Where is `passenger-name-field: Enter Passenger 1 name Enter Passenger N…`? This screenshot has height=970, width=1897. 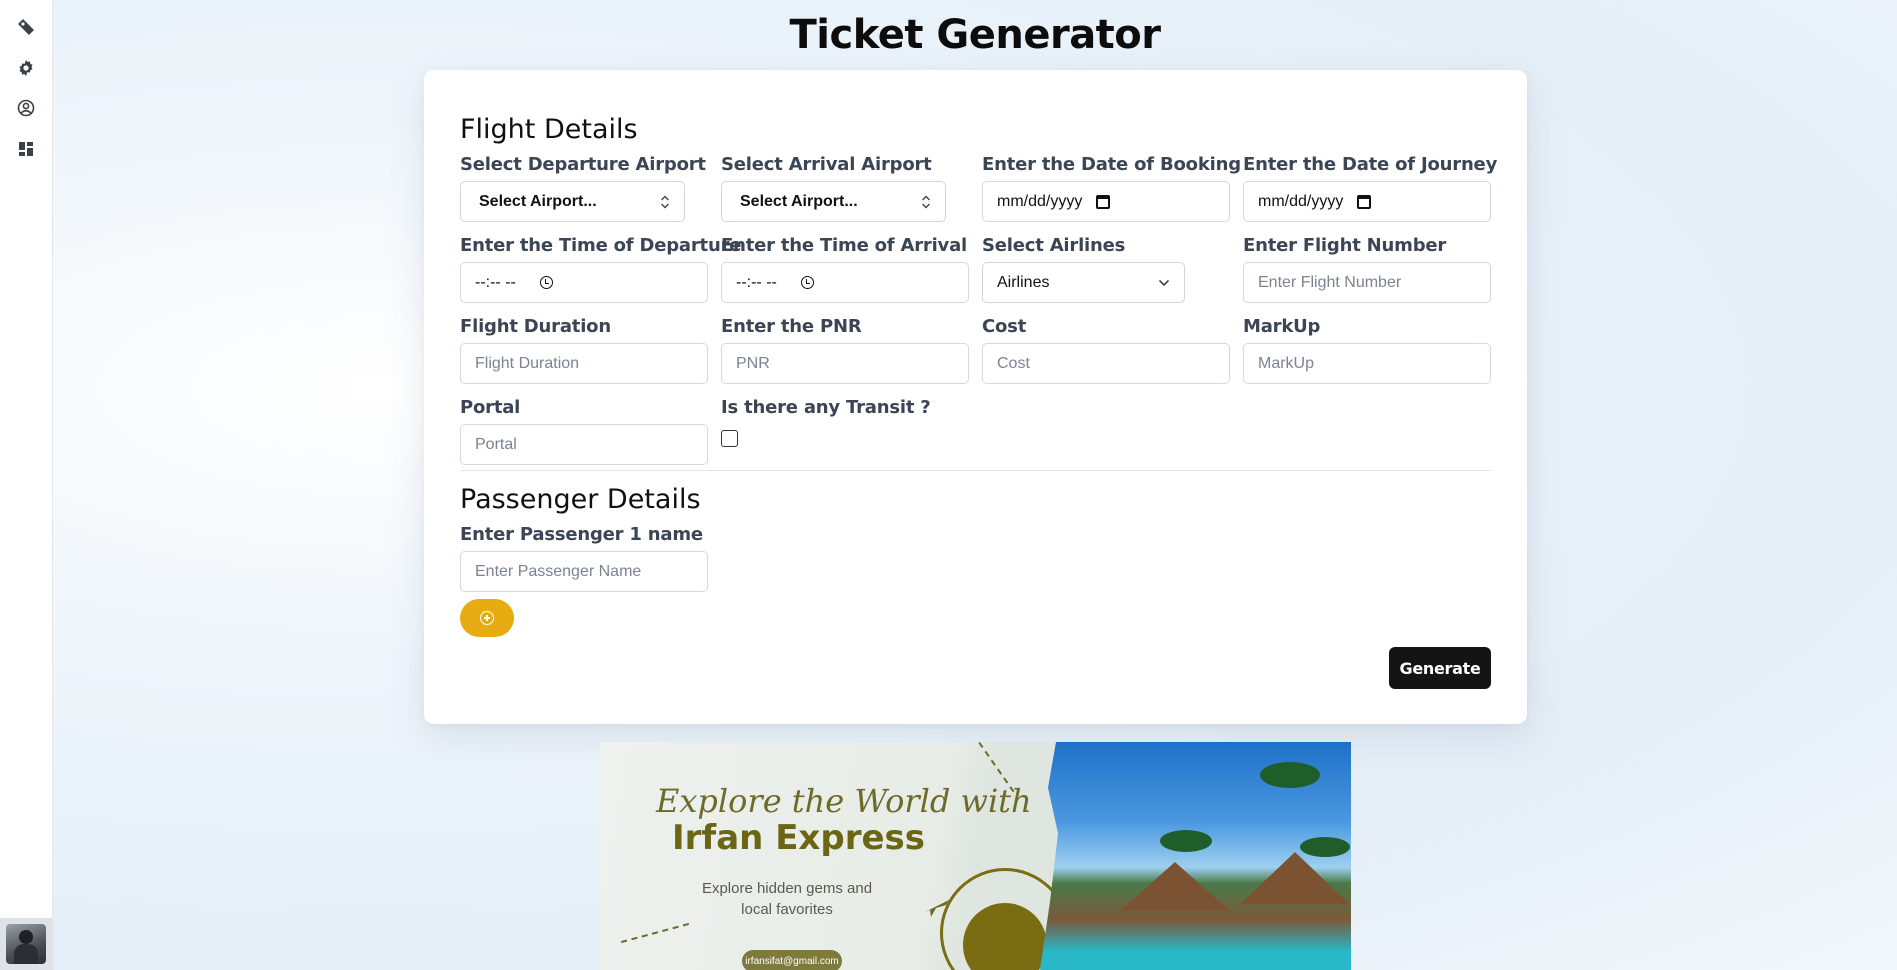 passenger-name-field: Enter Passenger 1 name Enter Passenger N… is located at coordinates (584, 558).